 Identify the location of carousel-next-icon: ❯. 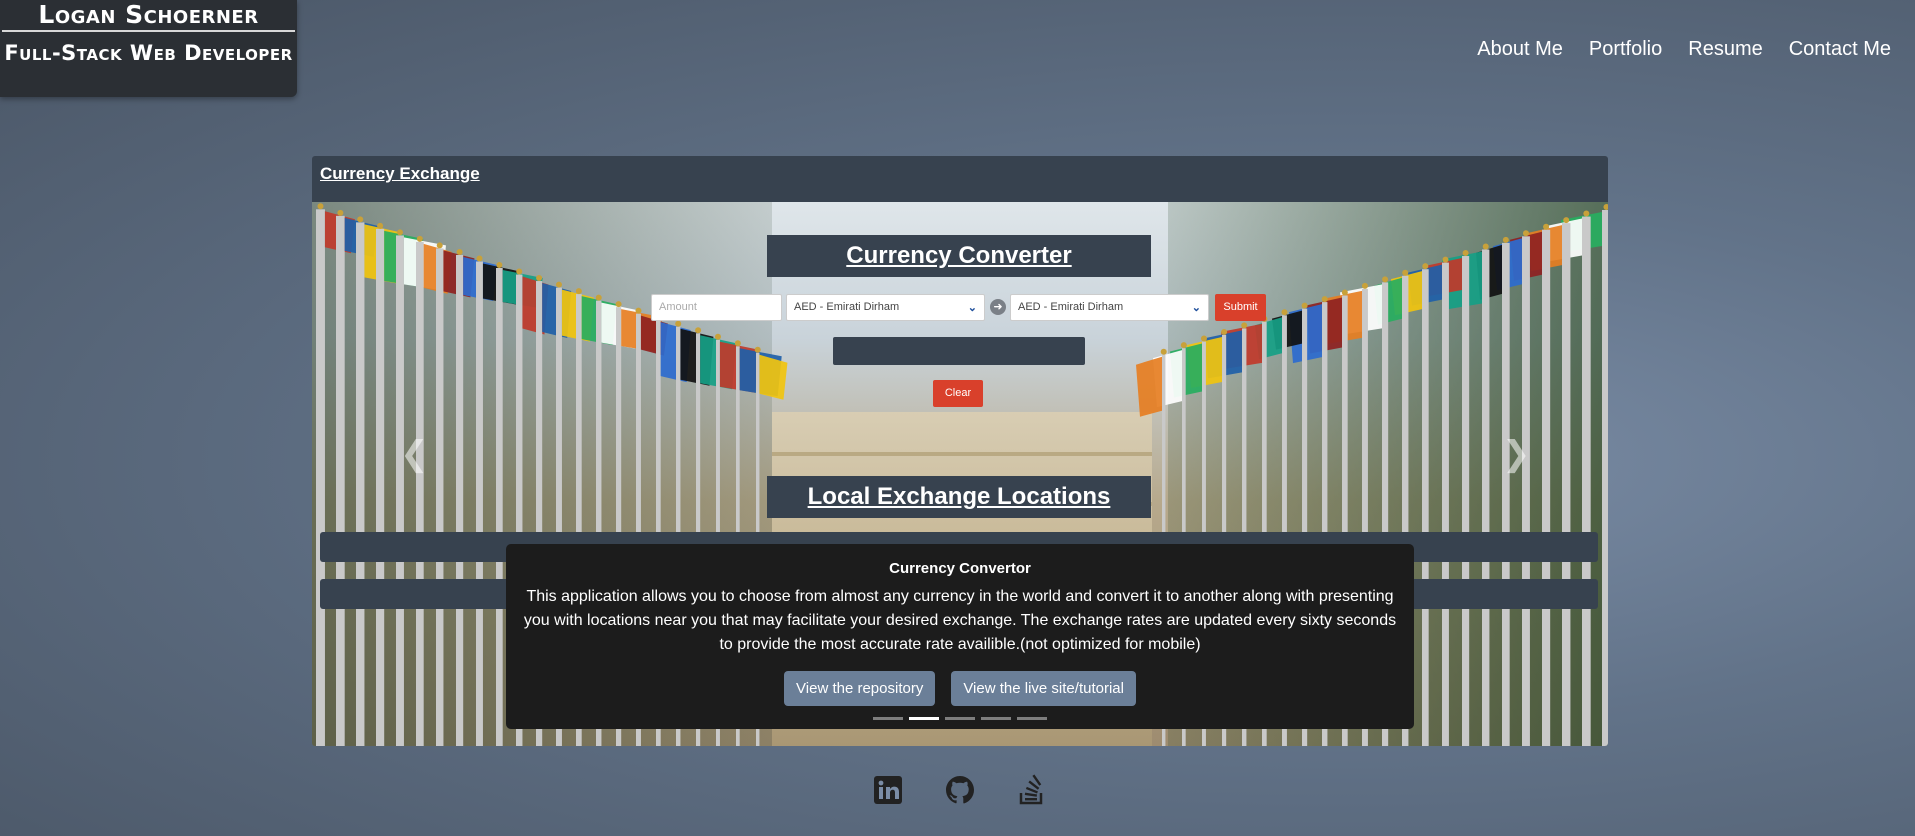
(1516, 454).